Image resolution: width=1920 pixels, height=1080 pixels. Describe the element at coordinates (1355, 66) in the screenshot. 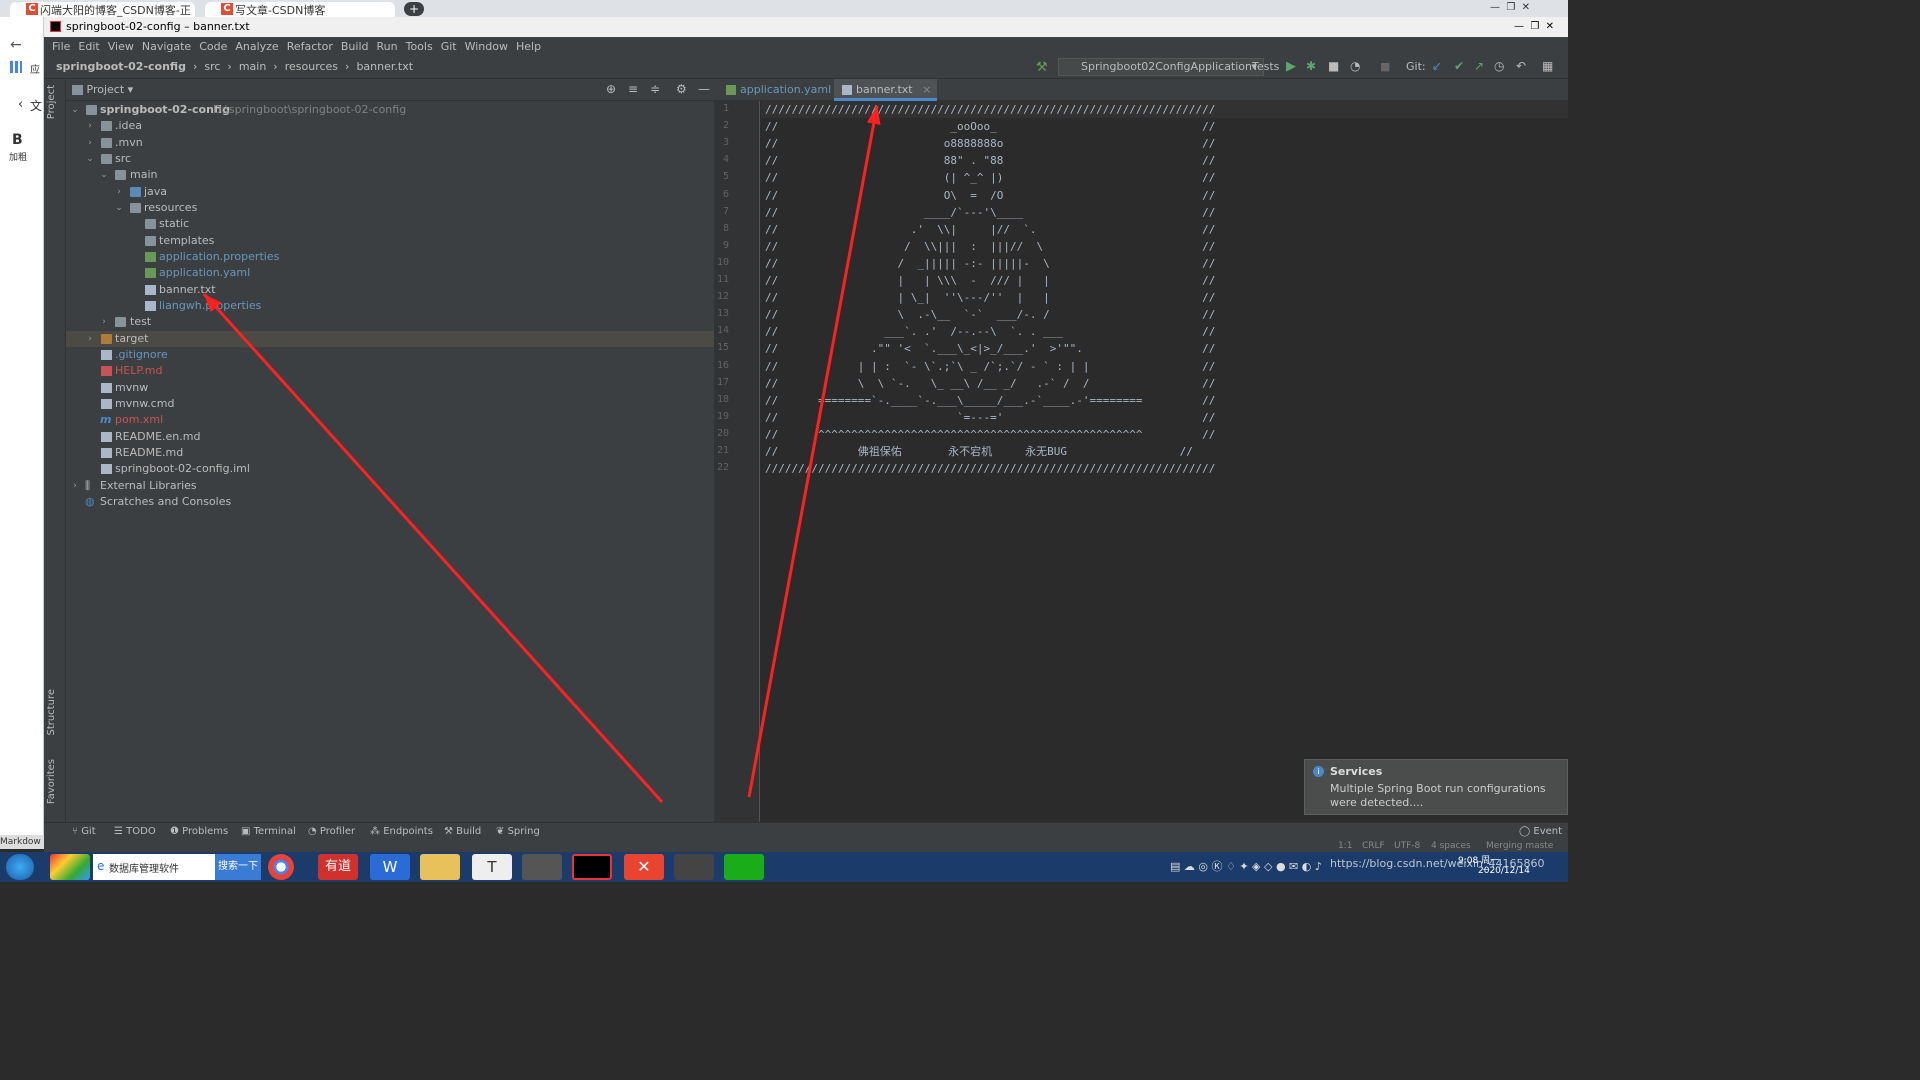

I see `profile-icon: ◔` at that location.